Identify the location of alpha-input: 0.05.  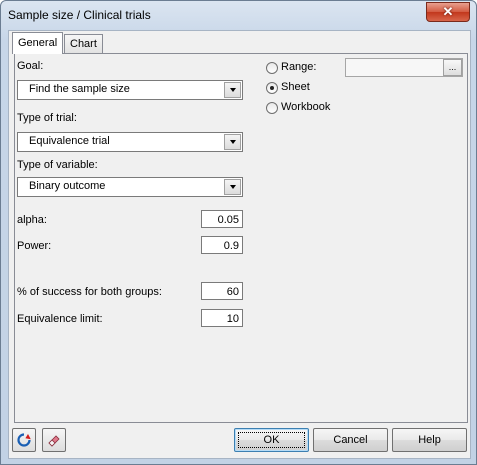
(222, 219).